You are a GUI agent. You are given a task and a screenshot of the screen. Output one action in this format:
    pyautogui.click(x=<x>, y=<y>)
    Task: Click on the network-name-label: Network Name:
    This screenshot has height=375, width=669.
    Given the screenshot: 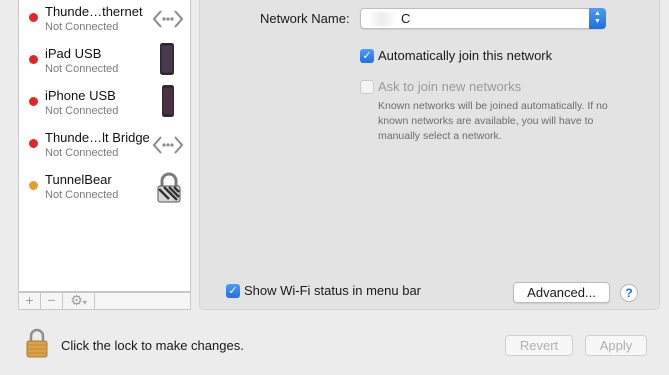 What is the action you would take?
    pyautogui.click(x=305, y=18)
    